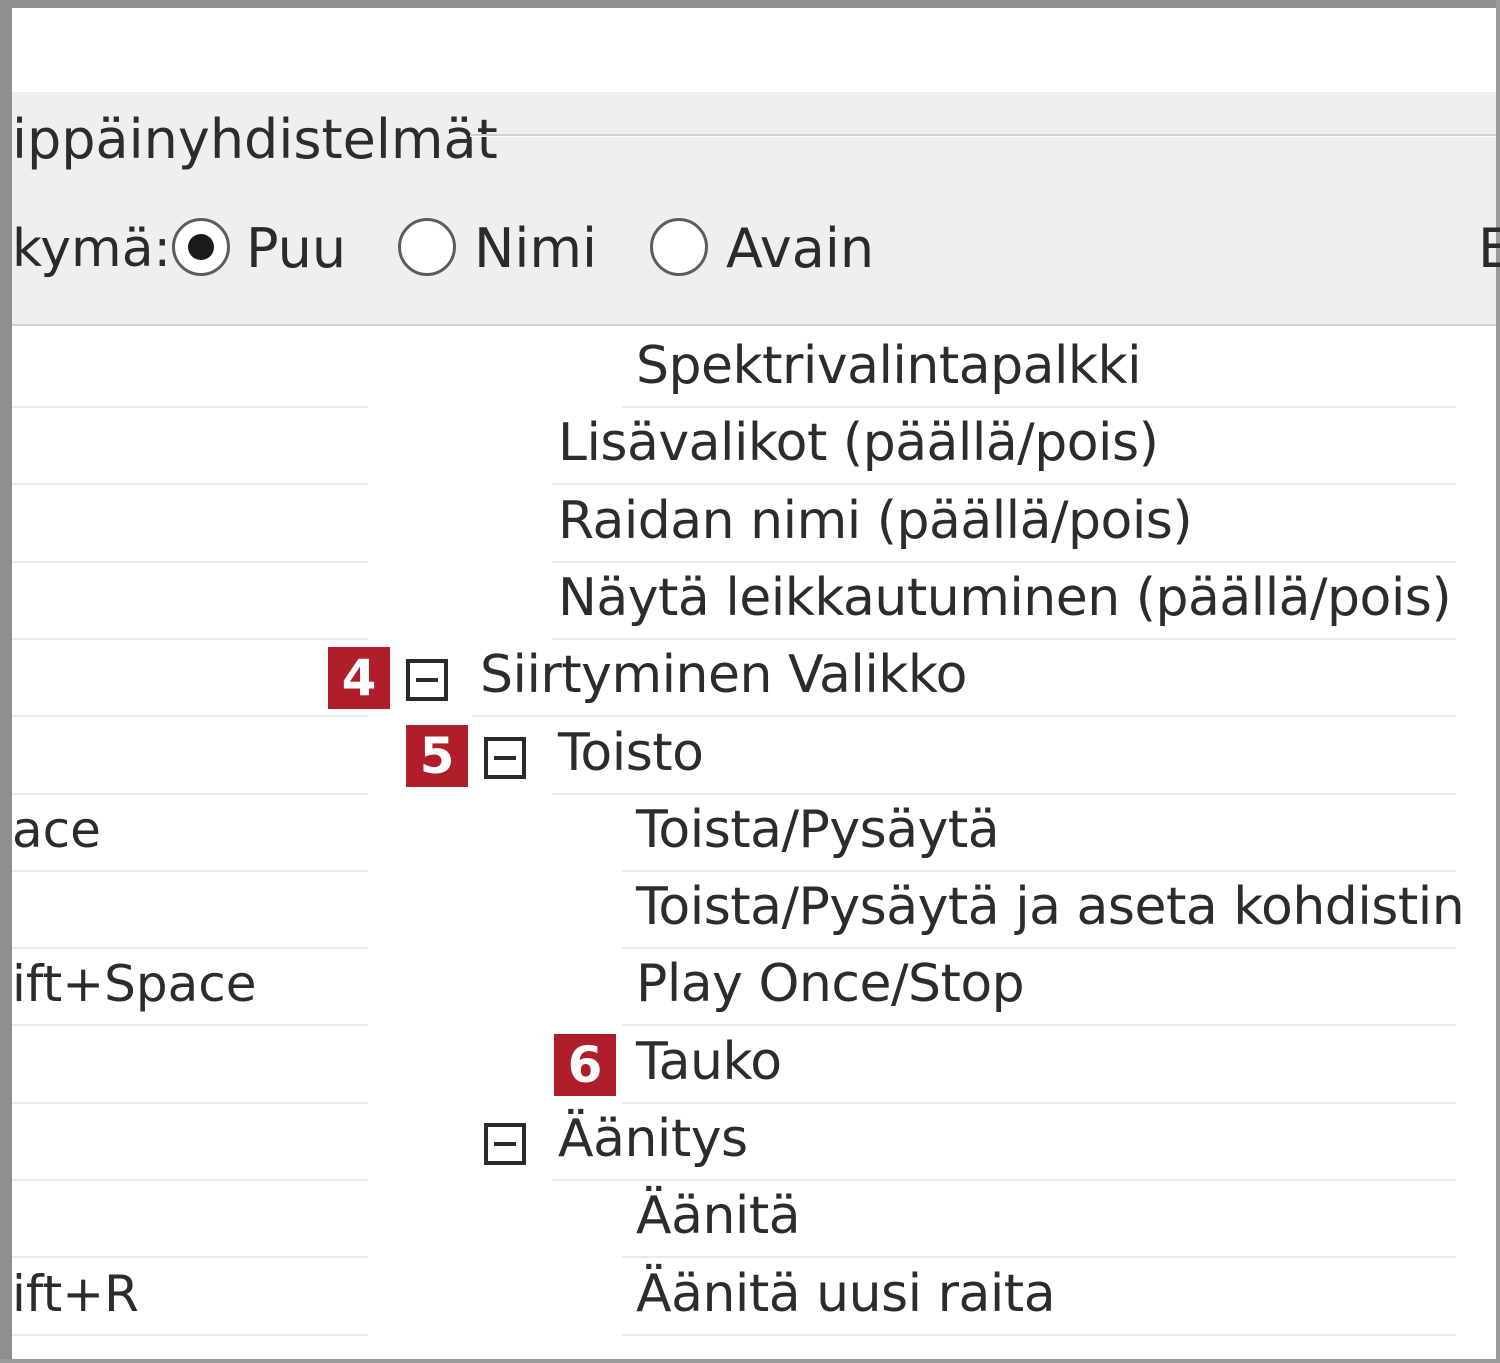  I want to click on radio-name-label: Nimi, so click(535, 249).